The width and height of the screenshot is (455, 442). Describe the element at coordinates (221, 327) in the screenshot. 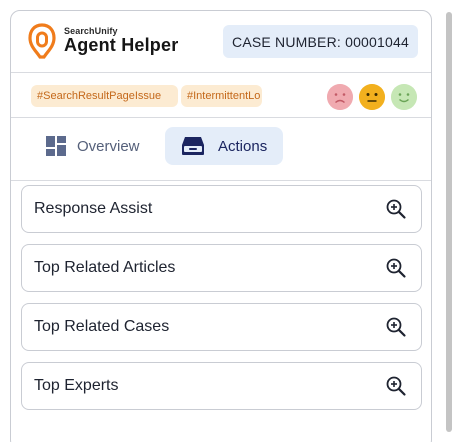

I see `top-related-cases-card: Top Related Cases` at that location.